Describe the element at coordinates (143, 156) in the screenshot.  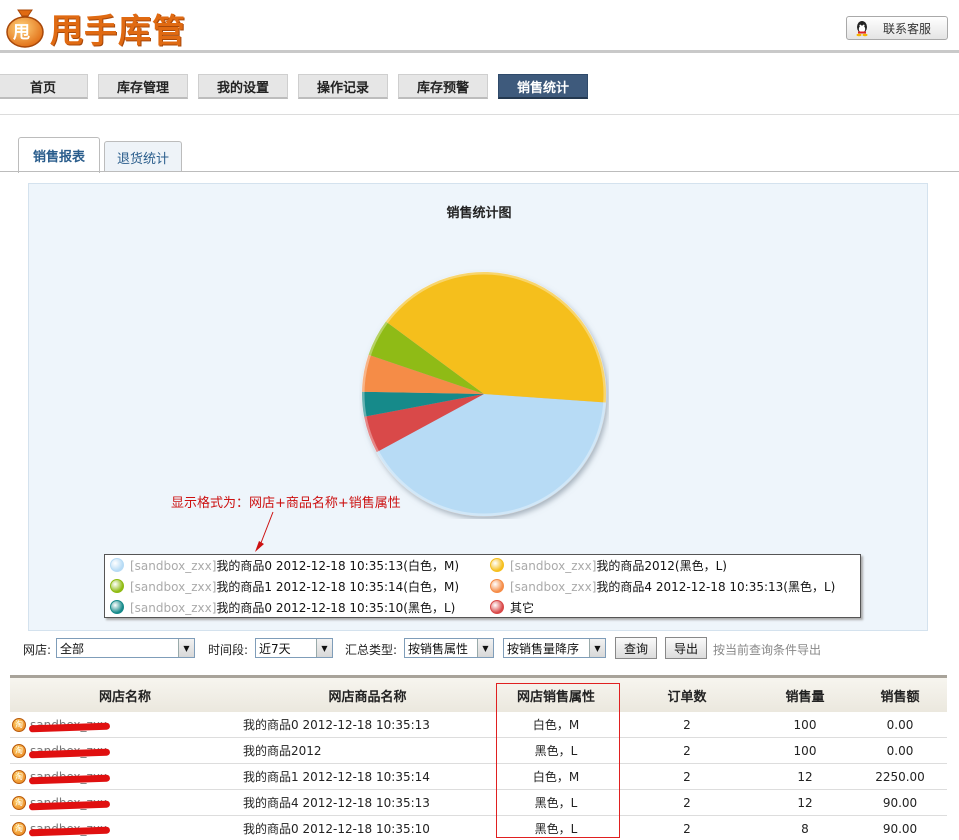
I see `tab-return-stats: 退货统计` at that location.